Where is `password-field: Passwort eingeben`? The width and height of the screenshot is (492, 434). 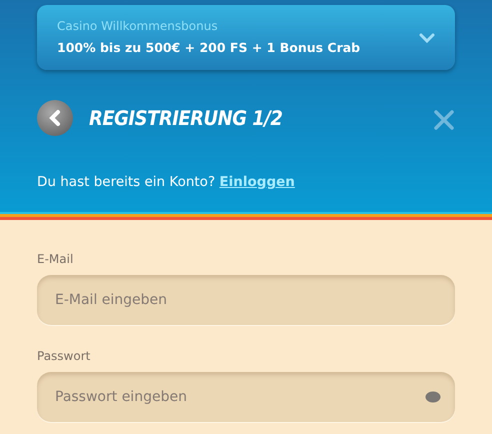
password-field: Passwort eingeben is located at coordinates (246, 397).